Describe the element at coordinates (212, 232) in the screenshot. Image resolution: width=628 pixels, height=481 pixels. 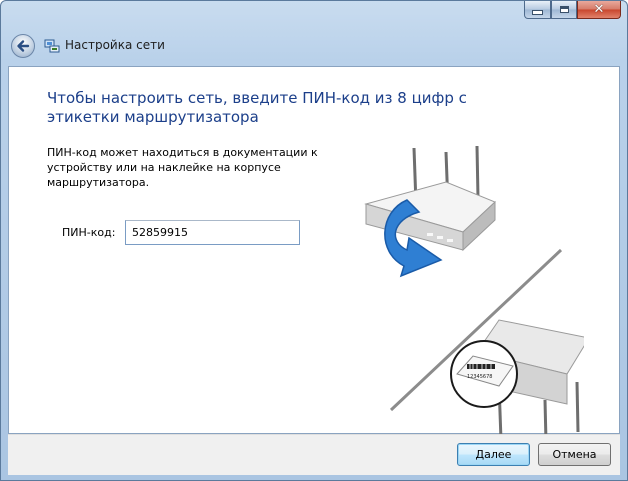
I see `pin-input` at that location.